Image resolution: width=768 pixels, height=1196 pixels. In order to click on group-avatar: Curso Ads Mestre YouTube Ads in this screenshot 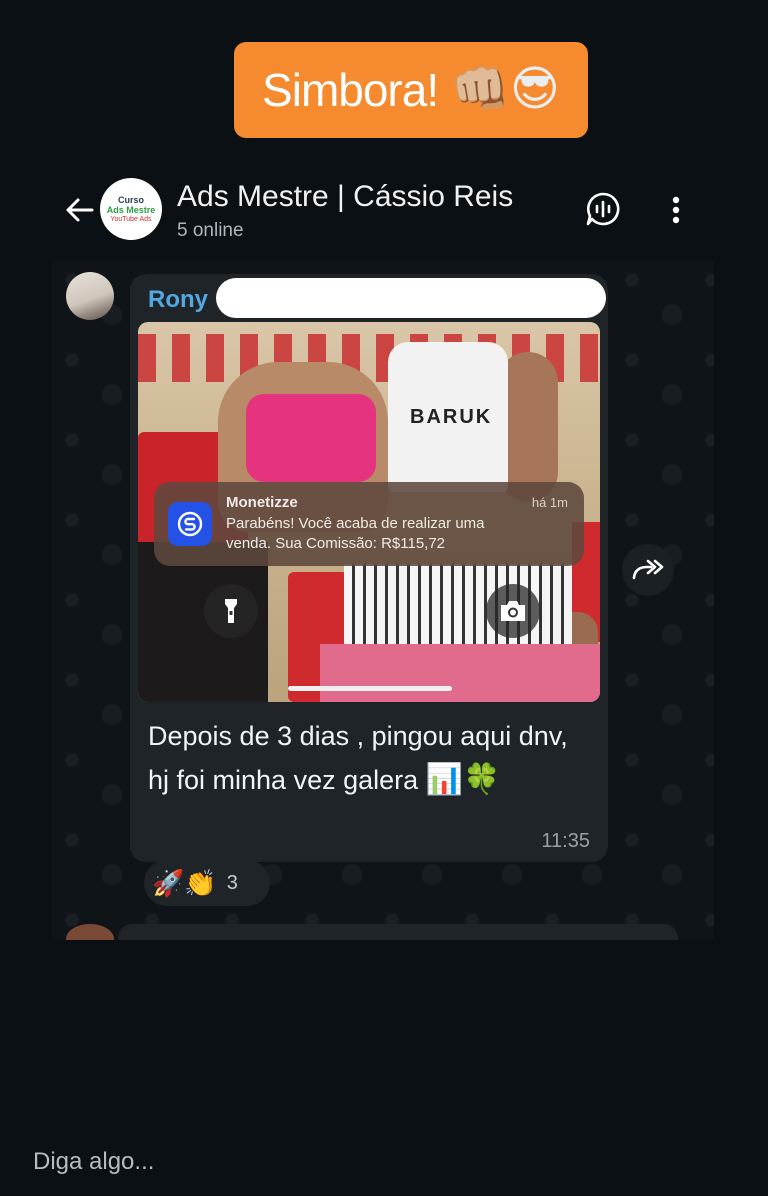, I will do `click(131, 209)`.